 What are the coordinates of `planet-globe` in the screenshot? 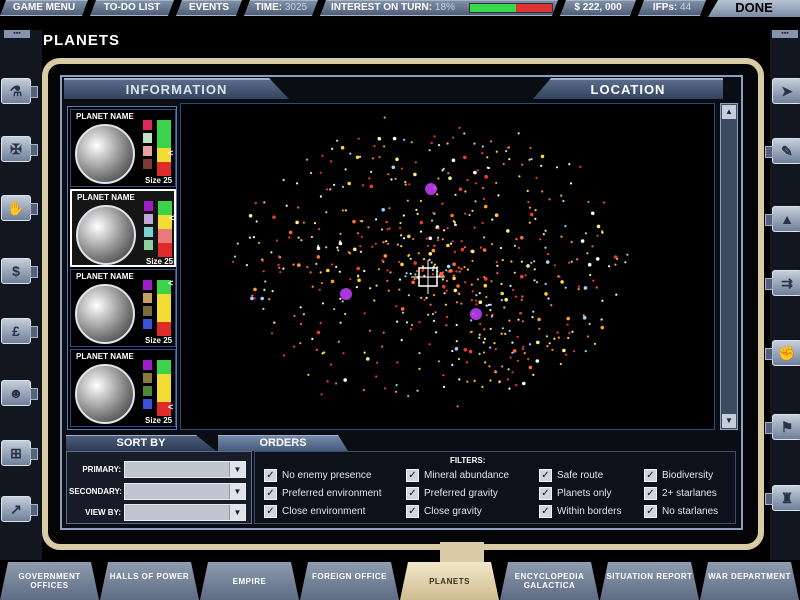 It's located at (105, 394).